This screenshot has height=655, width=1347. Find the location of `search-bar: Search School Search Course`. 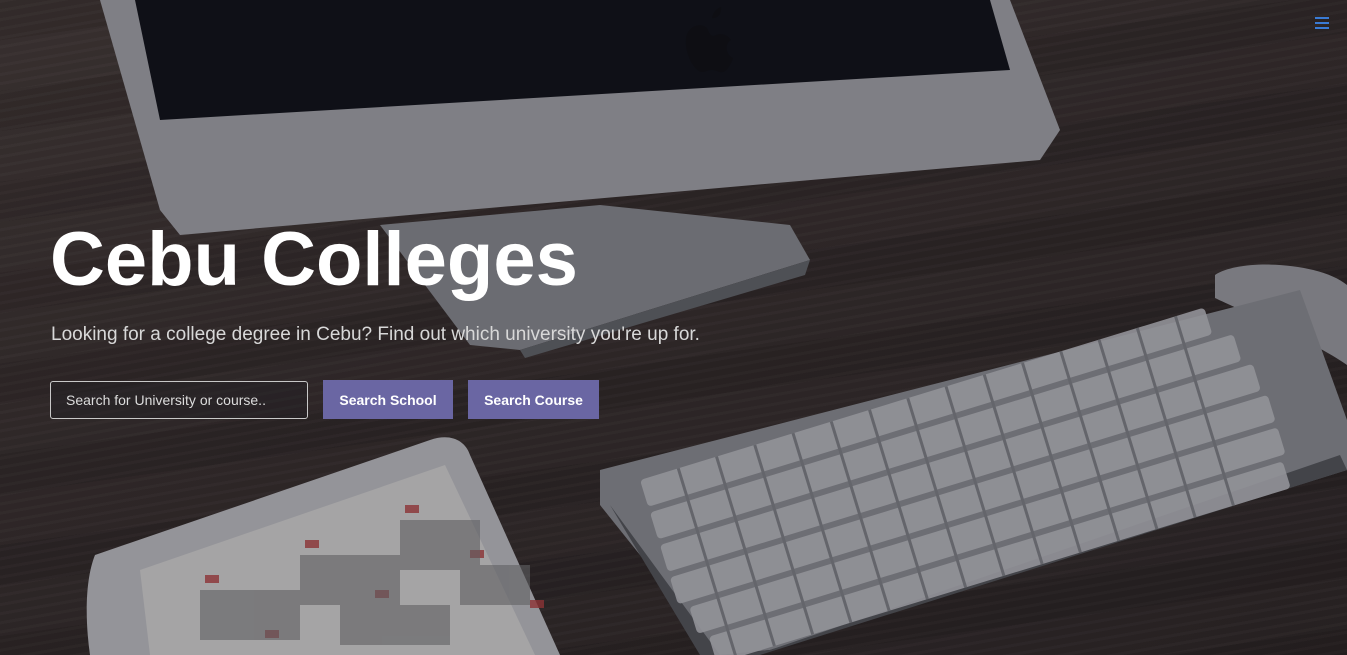

search-bar: Search School Search Course is located at coordinates (375, 399).